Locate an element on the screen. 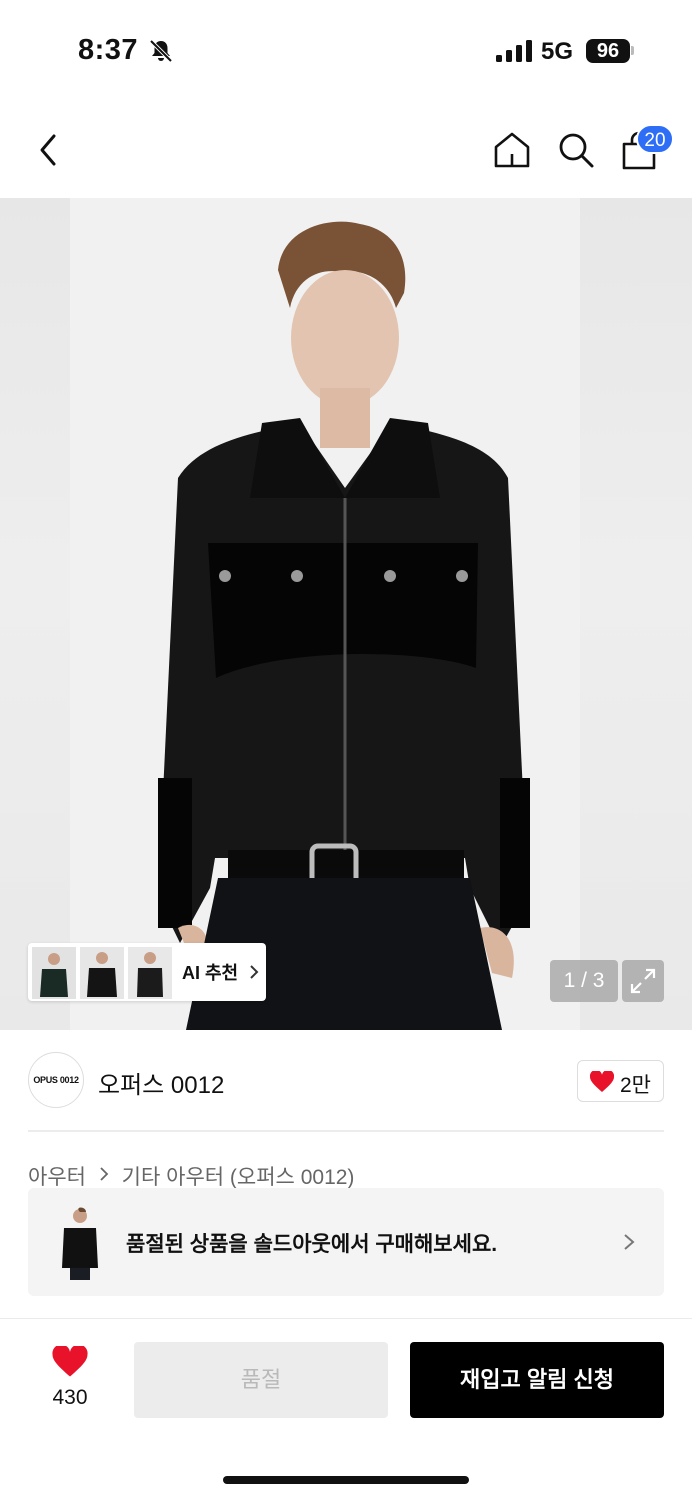 This screenshot has height=1500, width=692. search-icon is located at coordinates (576, 150).